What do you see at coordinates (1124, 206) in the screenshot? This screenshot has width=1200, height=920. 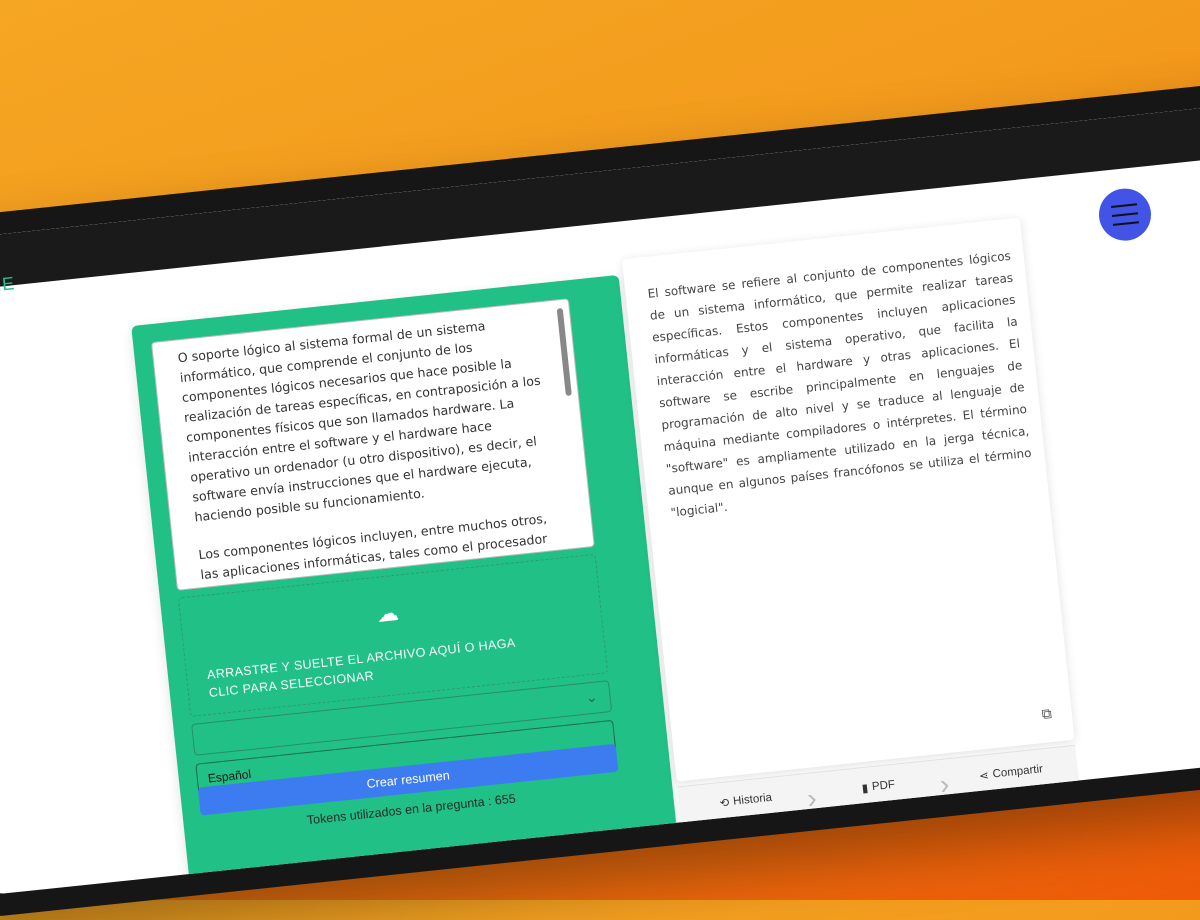 I see `hamburger-icon` at bounding box center [1124, 206].